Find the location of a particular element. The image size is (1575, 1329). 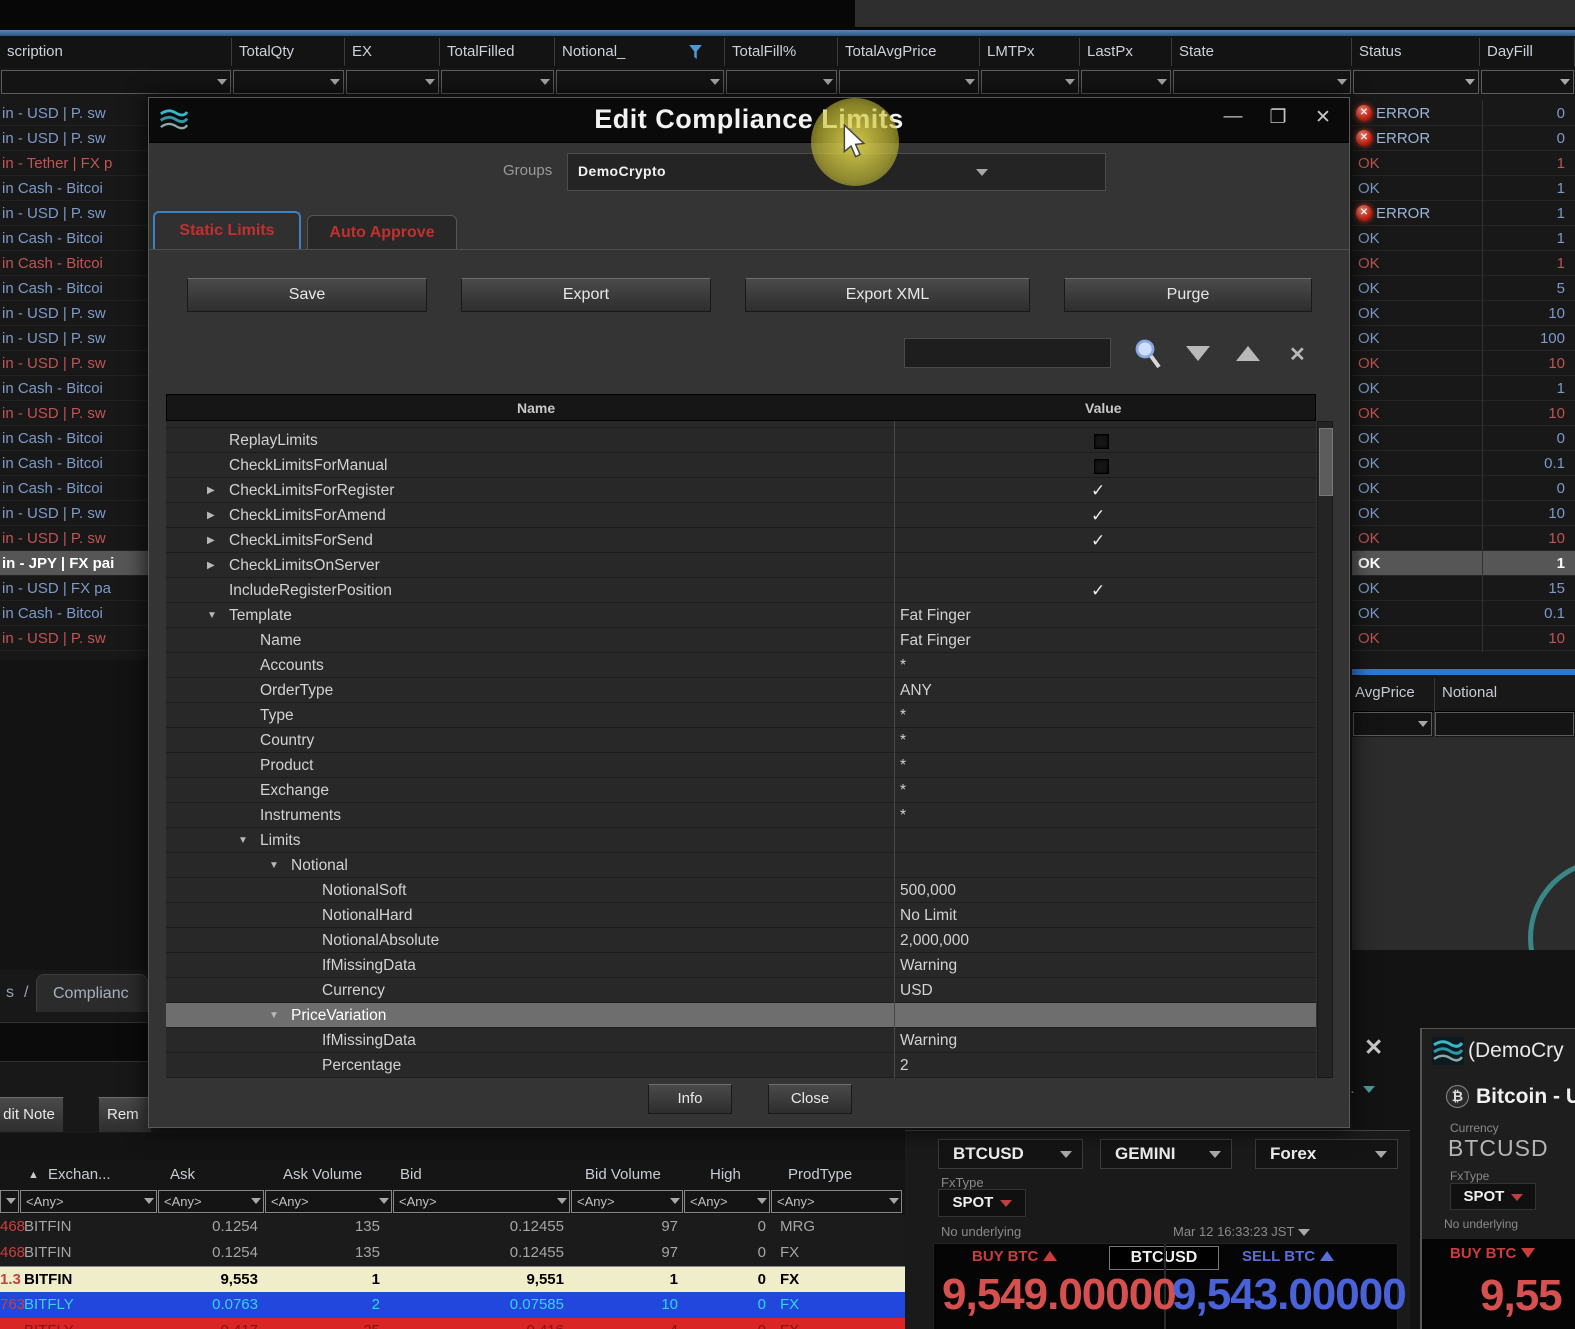

find-next-icon is located at coordinates (1198, 353).